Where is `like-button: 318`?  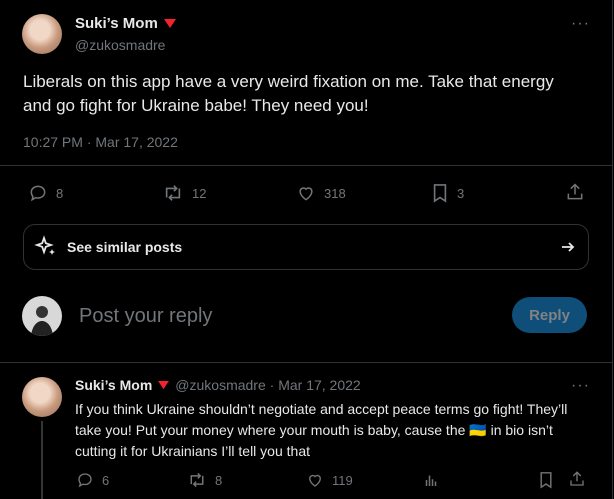 like-button: 318 is located at coordinates (321, 193).